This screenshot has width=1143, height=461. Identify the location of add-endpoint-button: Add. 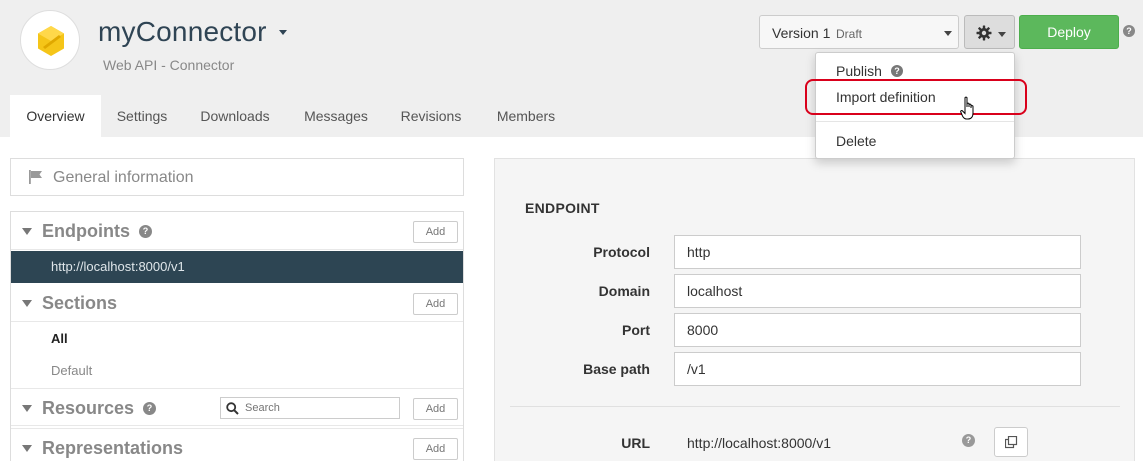
(435, 232).